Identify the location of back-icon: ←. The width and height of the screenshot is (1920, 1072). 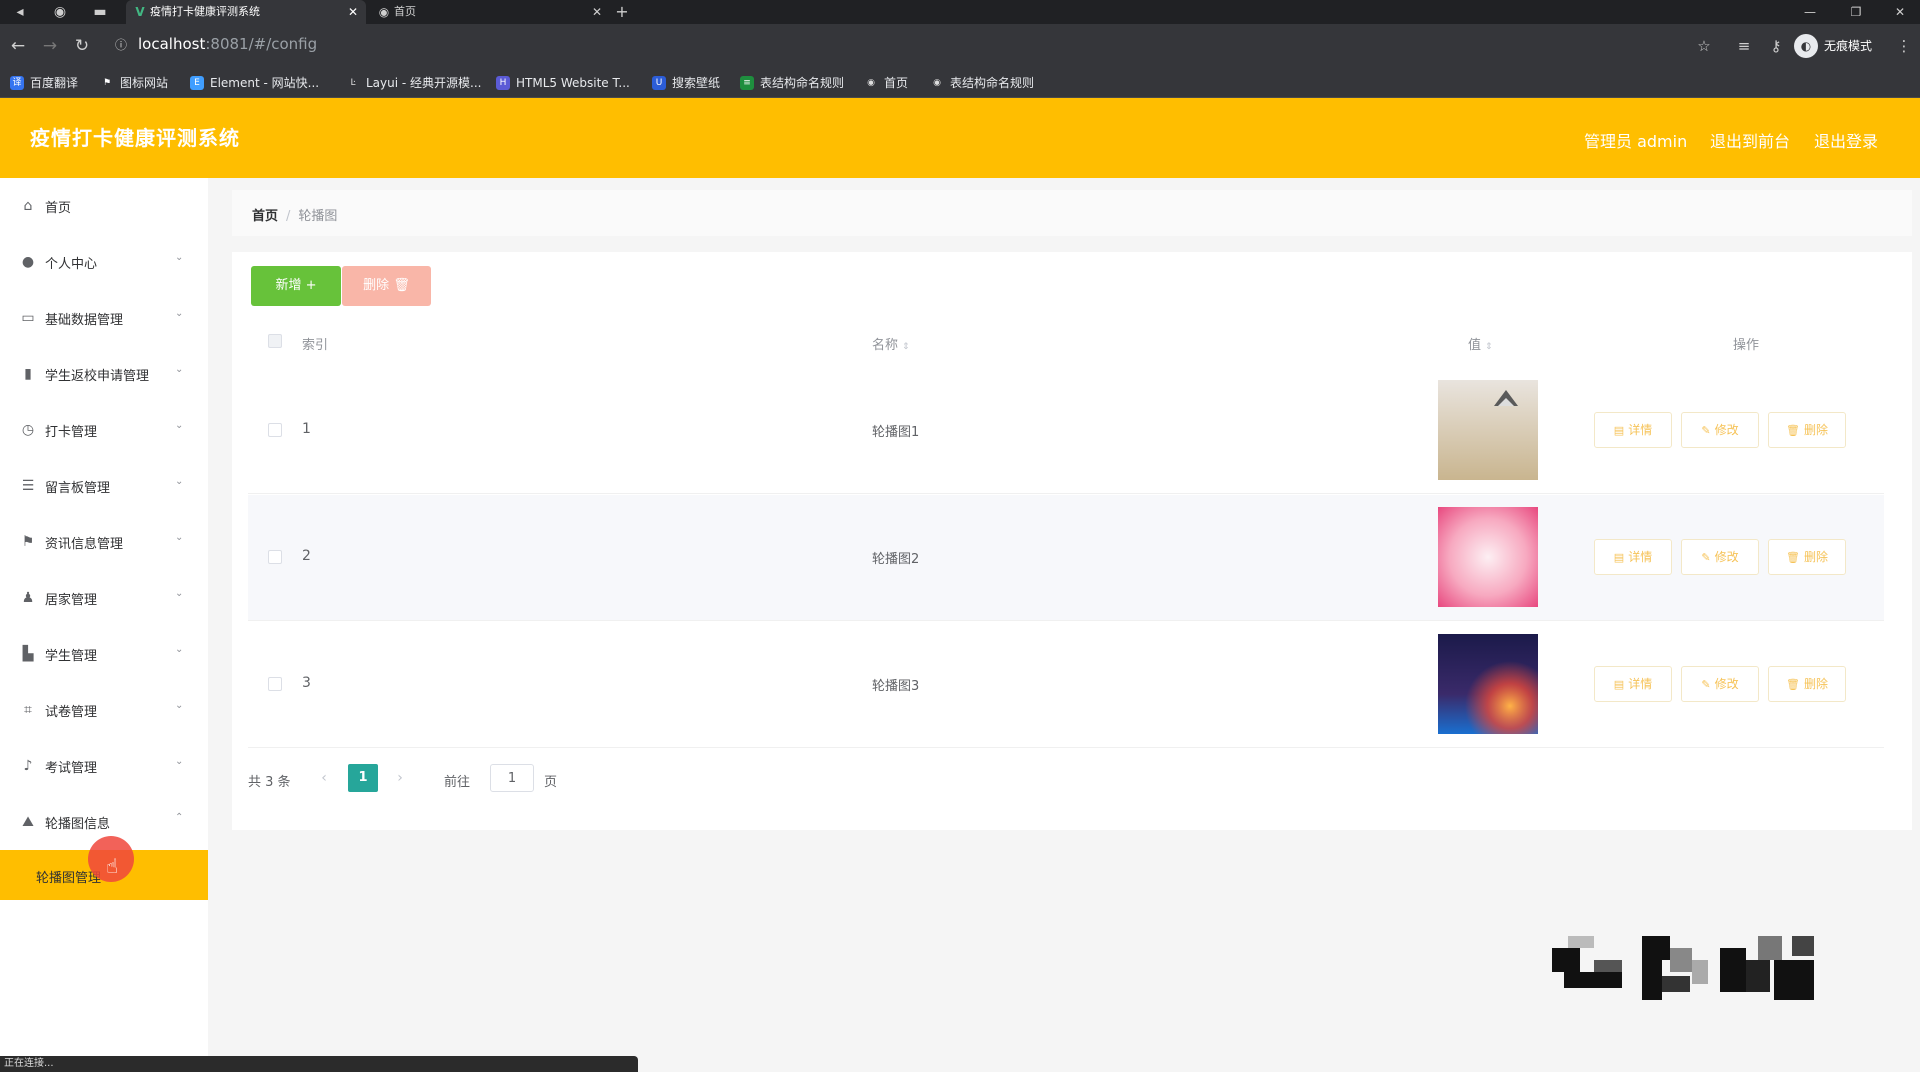
(18, 46).